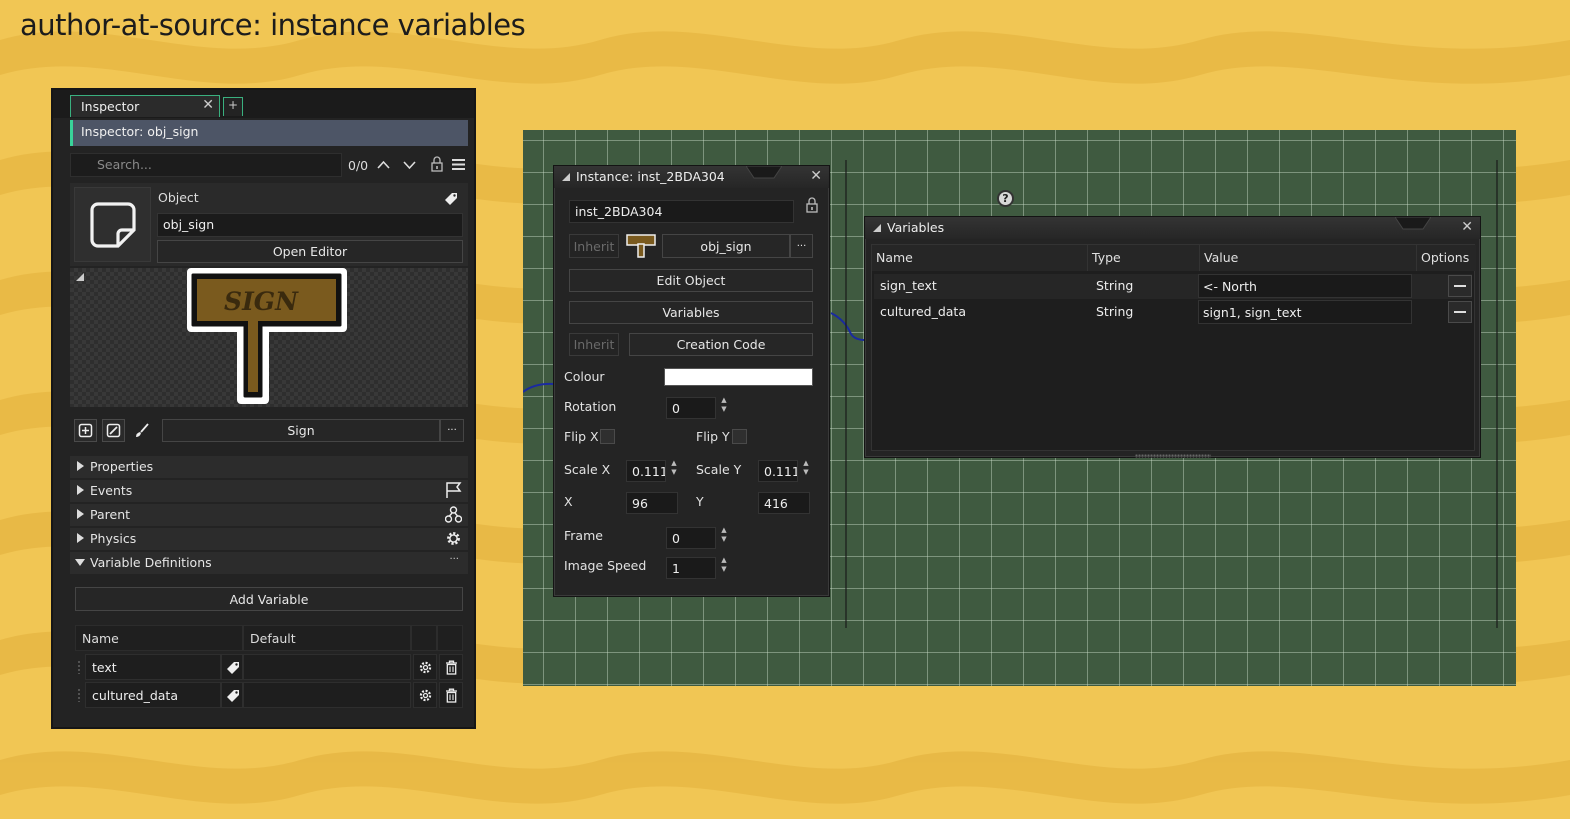 The image size is (1570, 819). I want to click on open-editor-button: Open Editor, so click(310, 251).